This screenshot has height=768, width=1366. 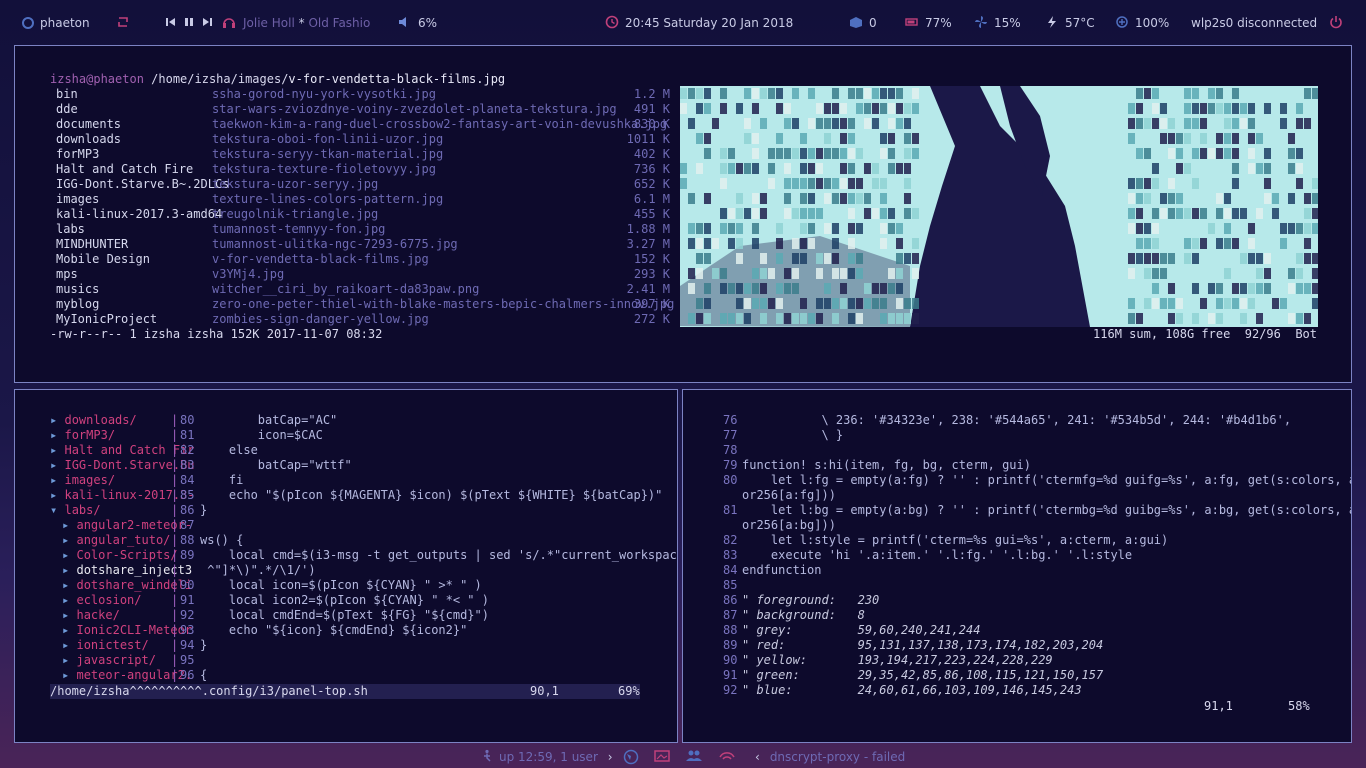 I want to click on tree-item: ▸ images/, so click(x=82, y=480).